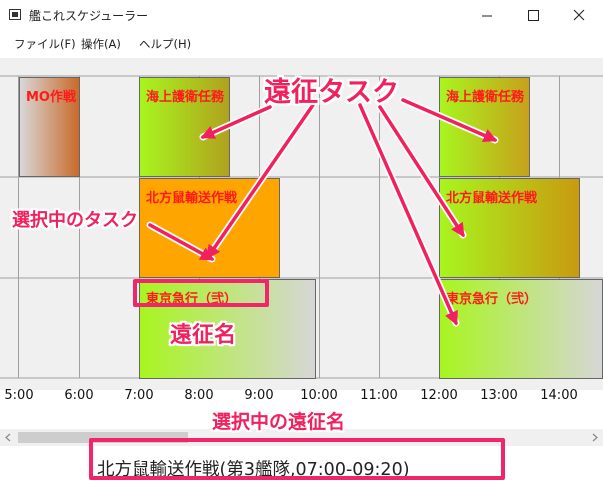 The height and width of the screenshot is (481, 603). Describe the element at coordinates (184, 127) in the screenshot. I see `task-escort-1: 海上護衛任務` at that location.